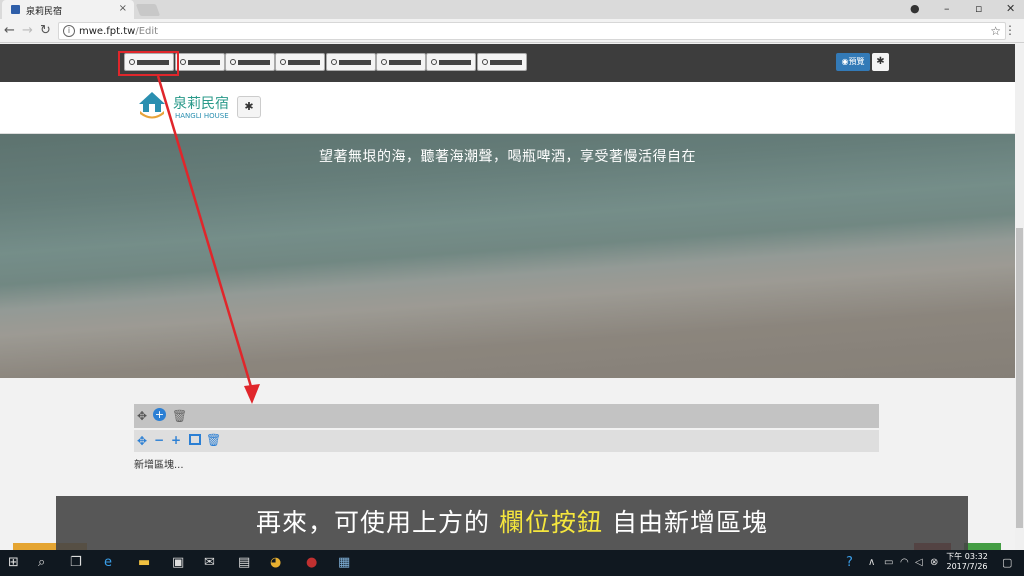 The width and height of the screenshot is (1024, 576). Describe the element at coordinates (1010, 30) in the screenshot. I see `browser-menu-icon: ⋮` at that location.